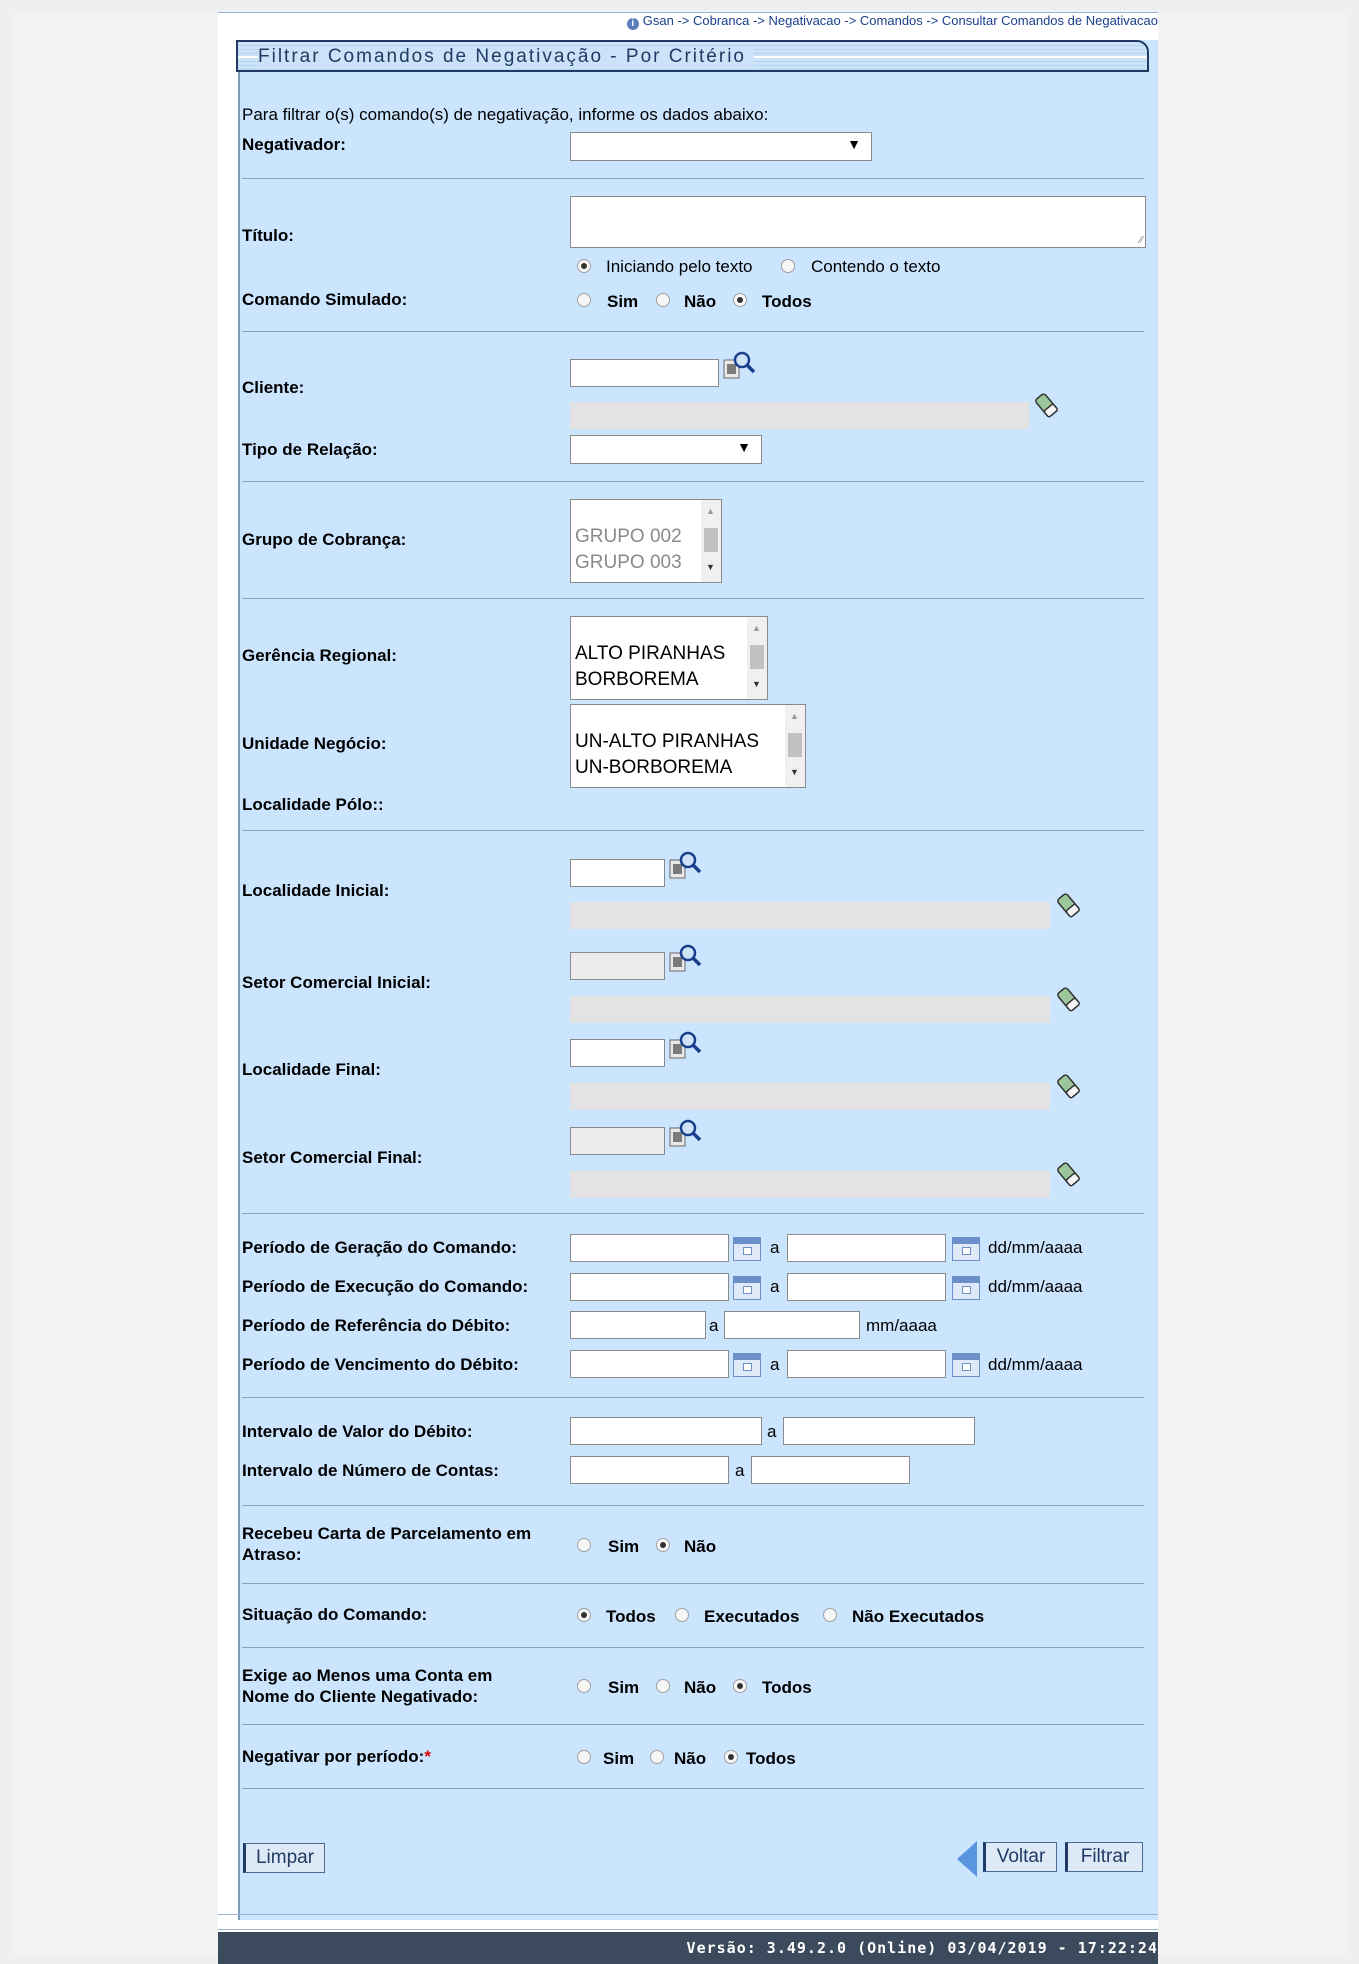 The height and width of the screenshot is (1964, 1359). What do you see at coordinates (333, 1756) in the screenshot?
I see `negativar-periodo-text: Negativar por período:` at bounding box center [333, 1756].